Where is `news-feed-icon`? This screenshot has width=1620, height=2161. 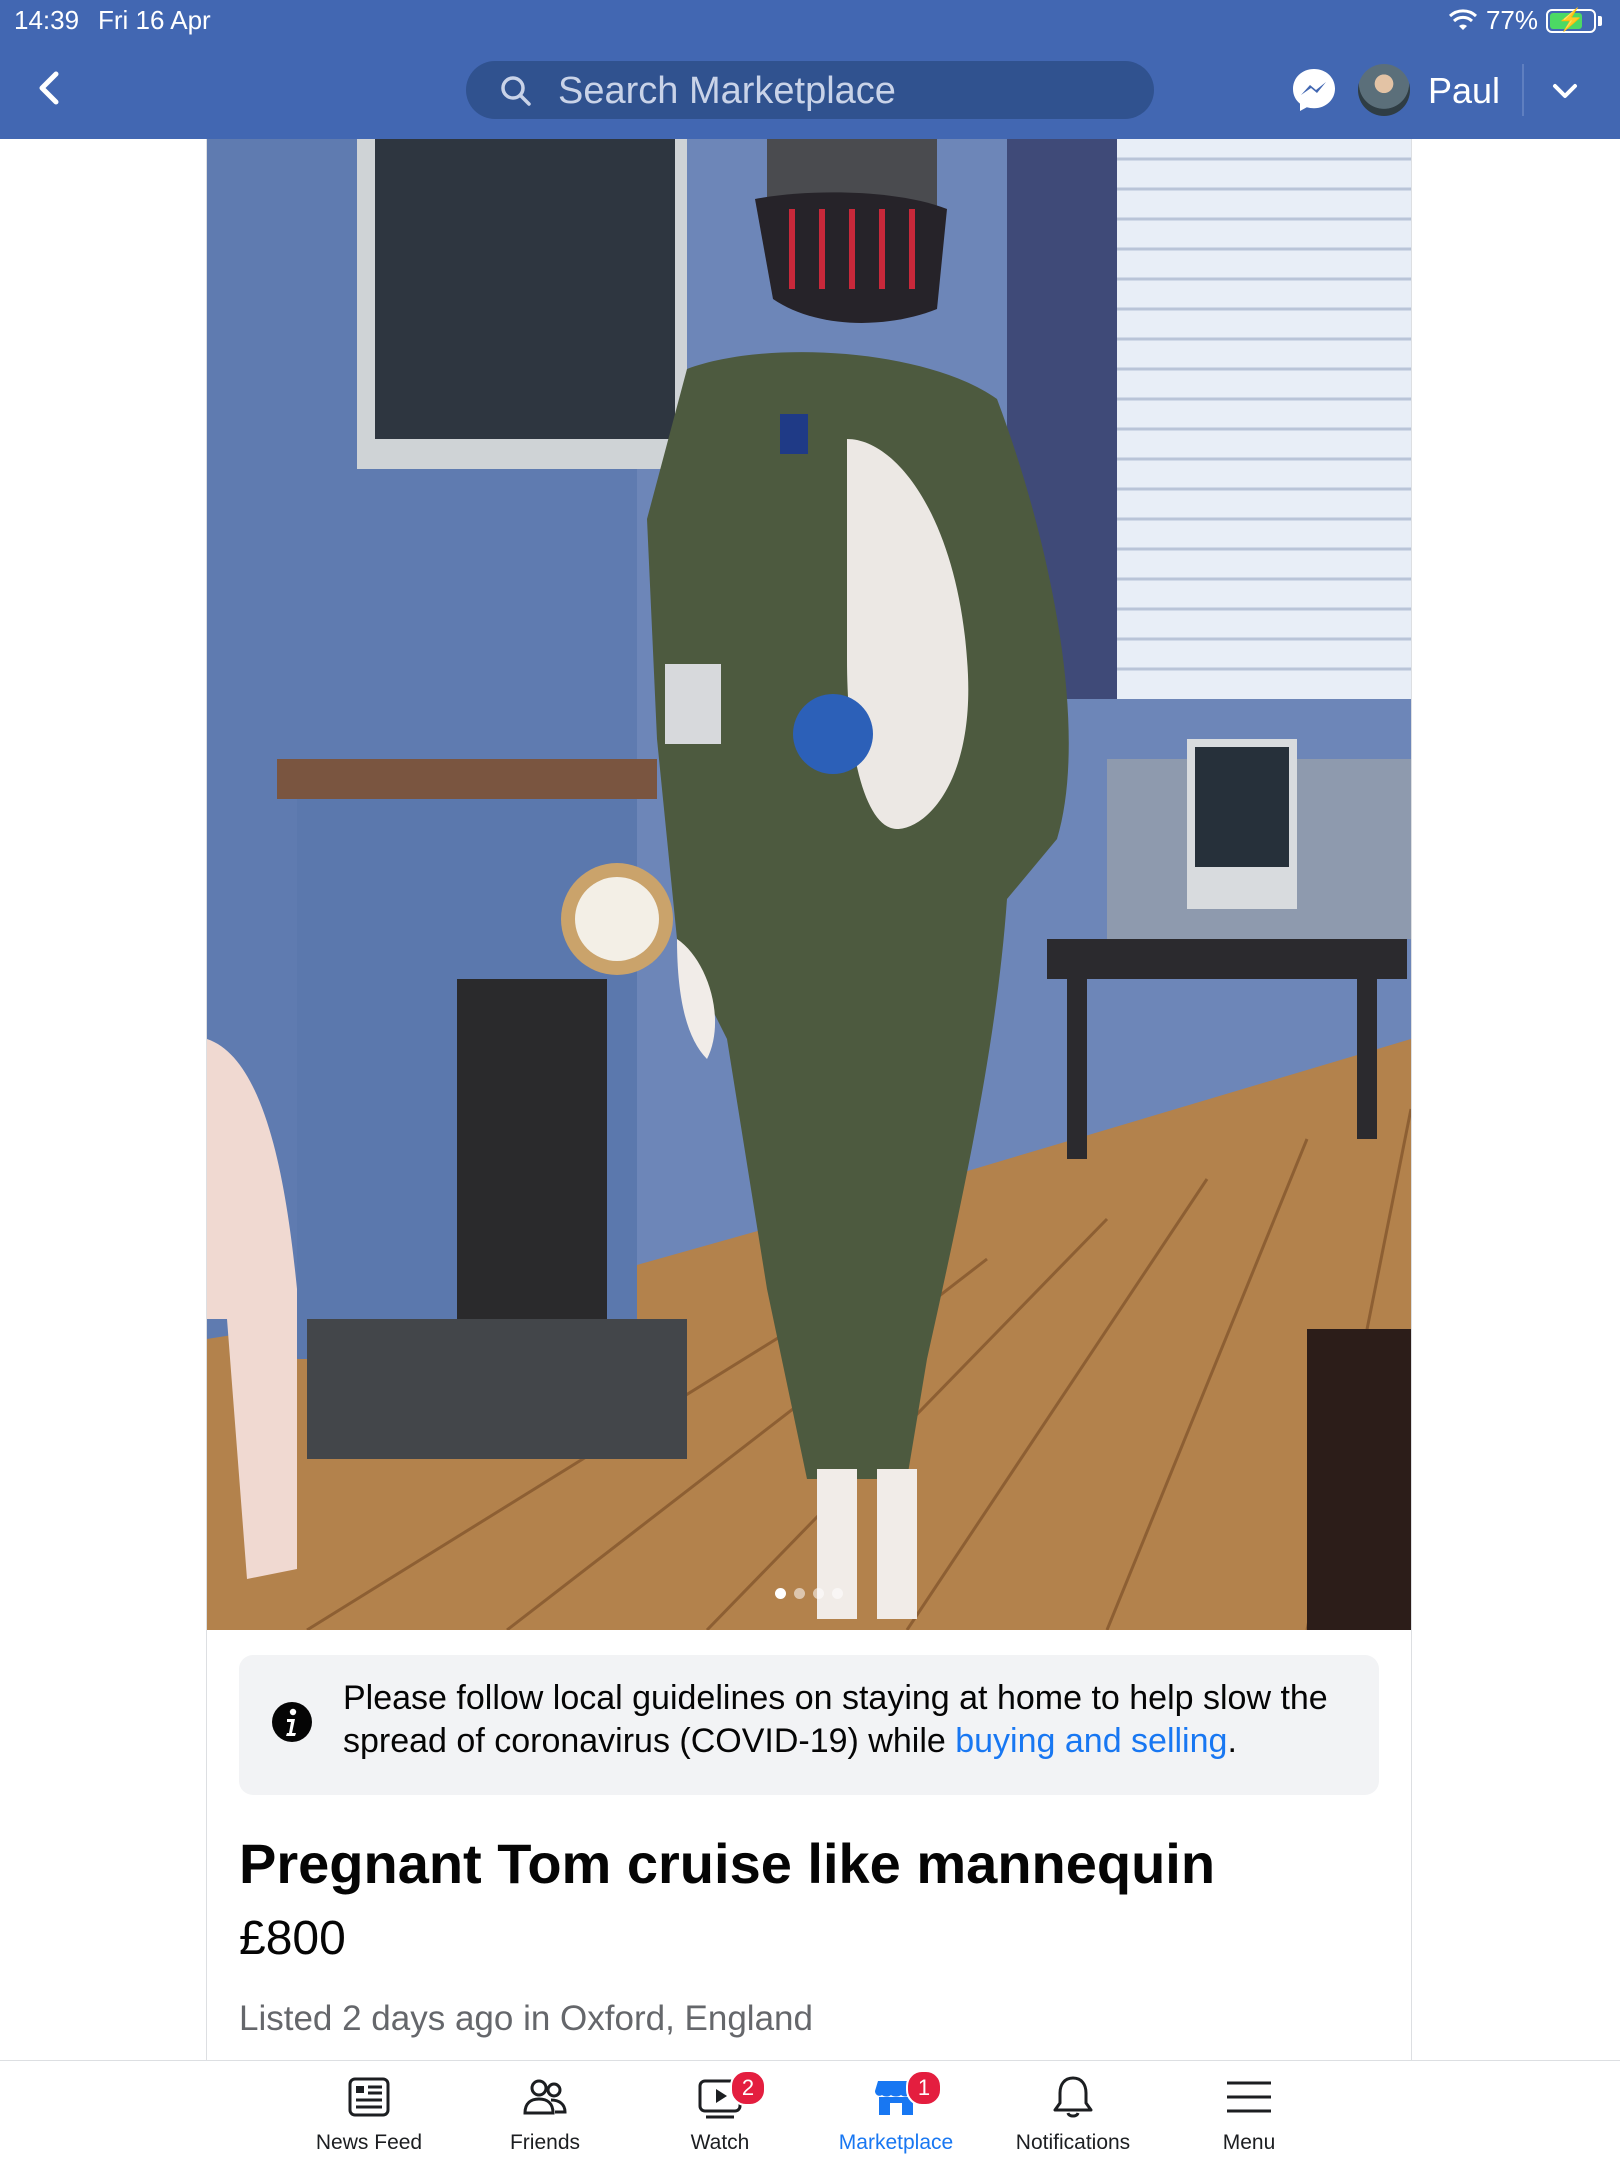
news-feed-icon is located at coordinates (369, 2097).